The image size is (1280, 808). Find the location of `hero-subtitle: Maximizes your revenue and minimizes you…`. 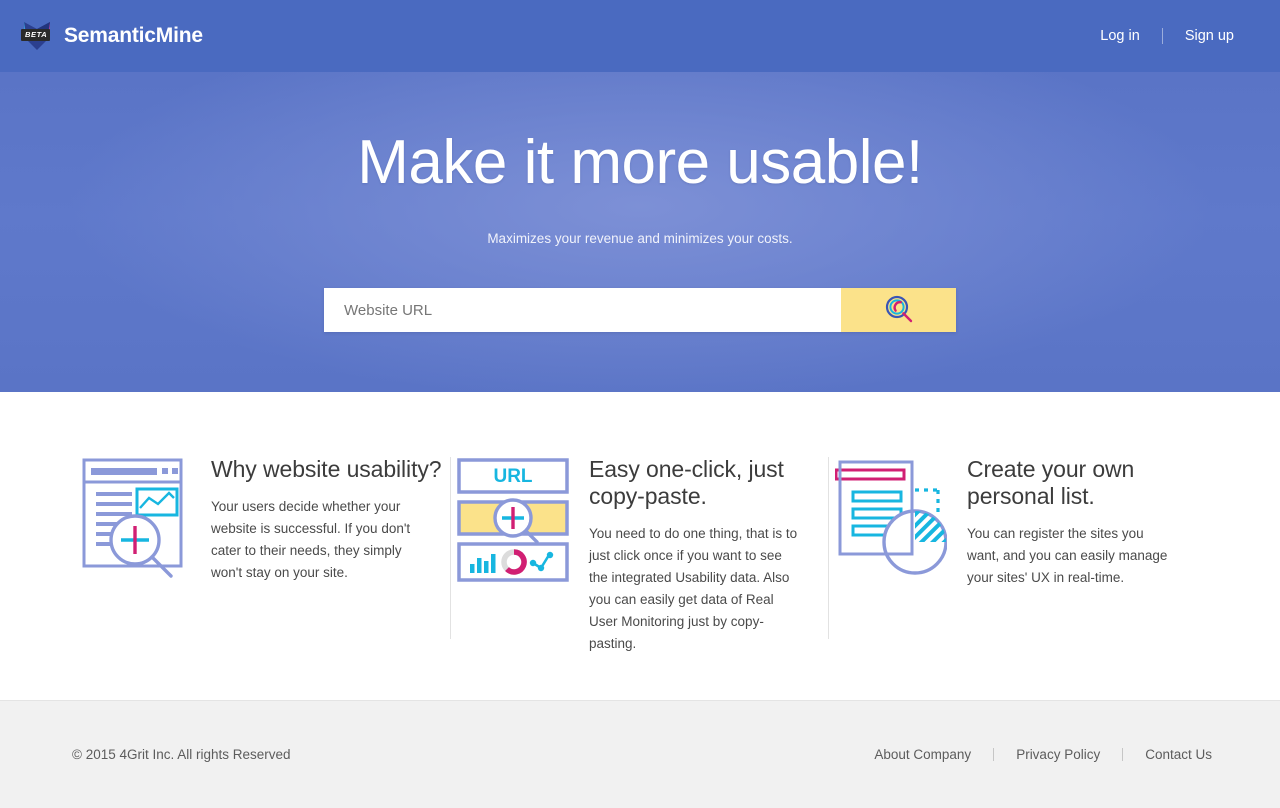

hero-subtitle: Maximizes your revenue and minimizes you… is located at coordinates (640, 238).